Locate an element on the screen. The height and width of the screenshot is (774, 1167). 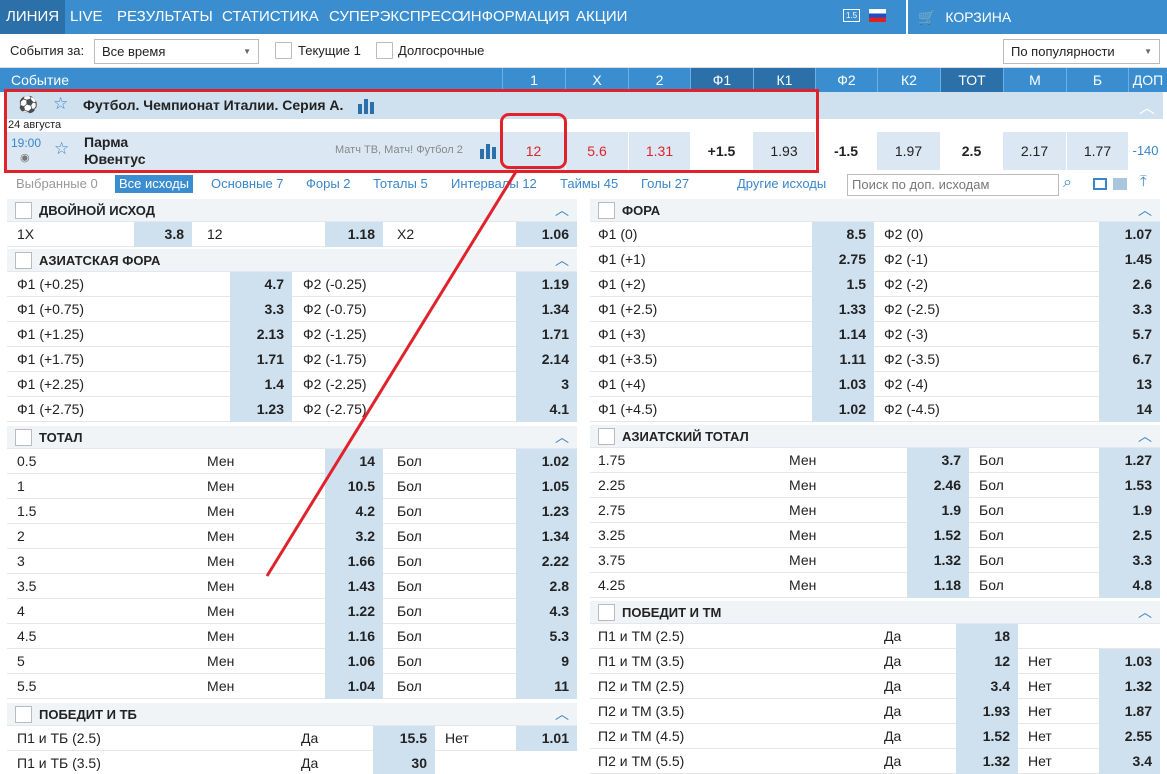
odd-cell: 1.43 is located at coordinates (354, 586).